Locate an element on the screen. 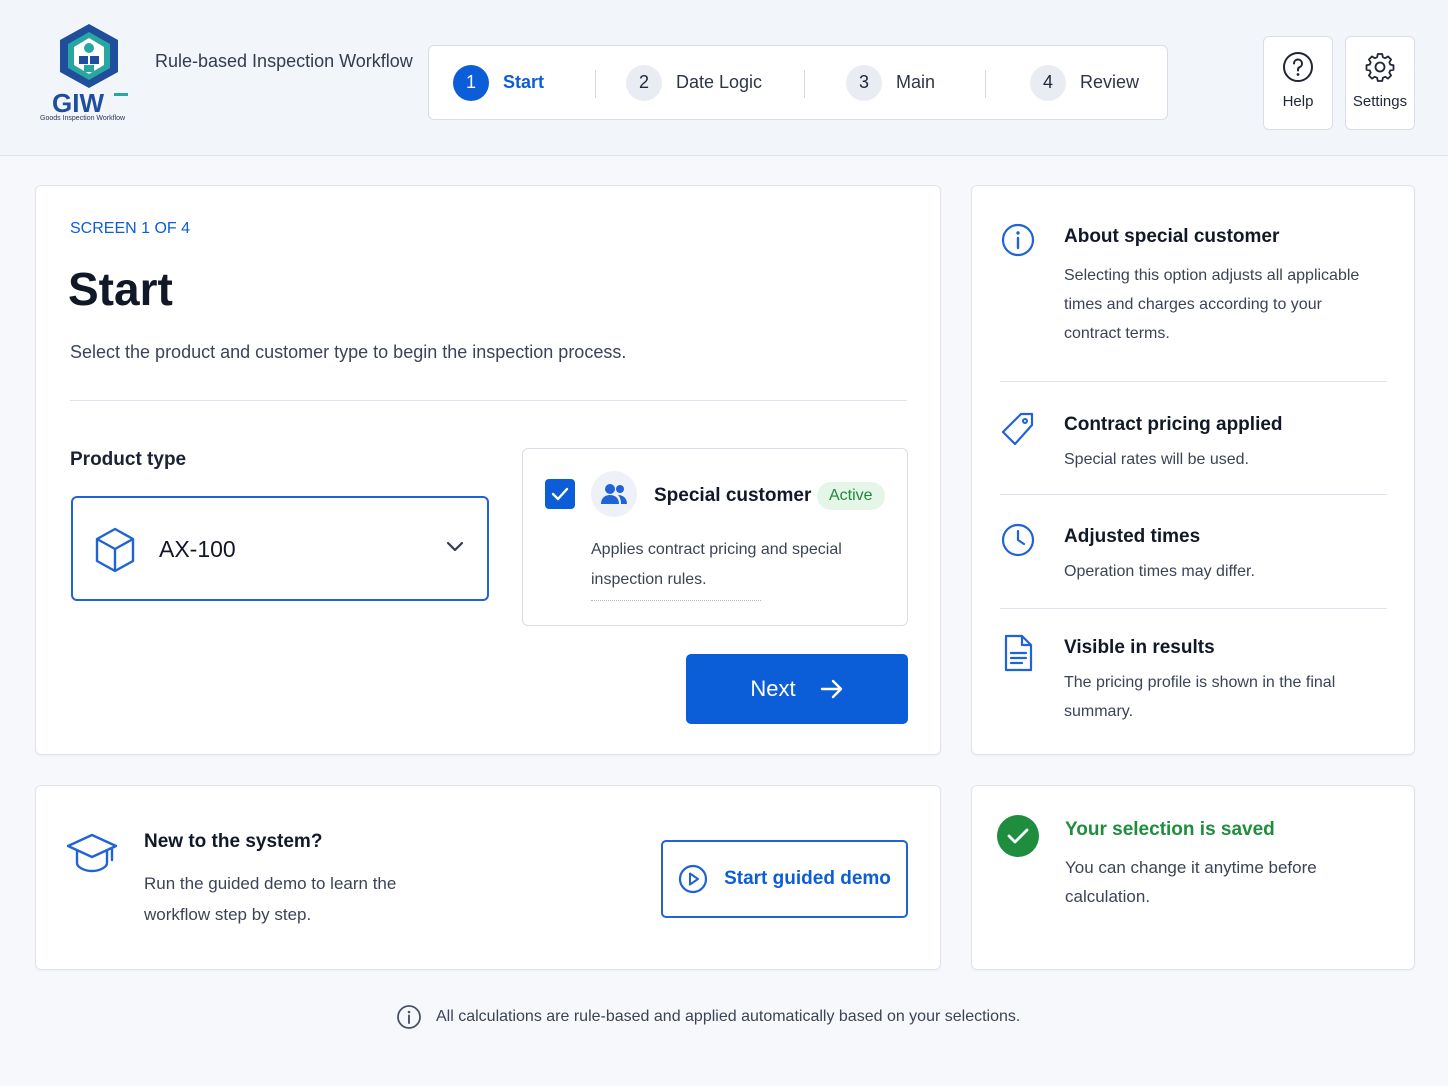 The image size is (1448, 1086). step-label: Main is located at coordinates (916, 82).